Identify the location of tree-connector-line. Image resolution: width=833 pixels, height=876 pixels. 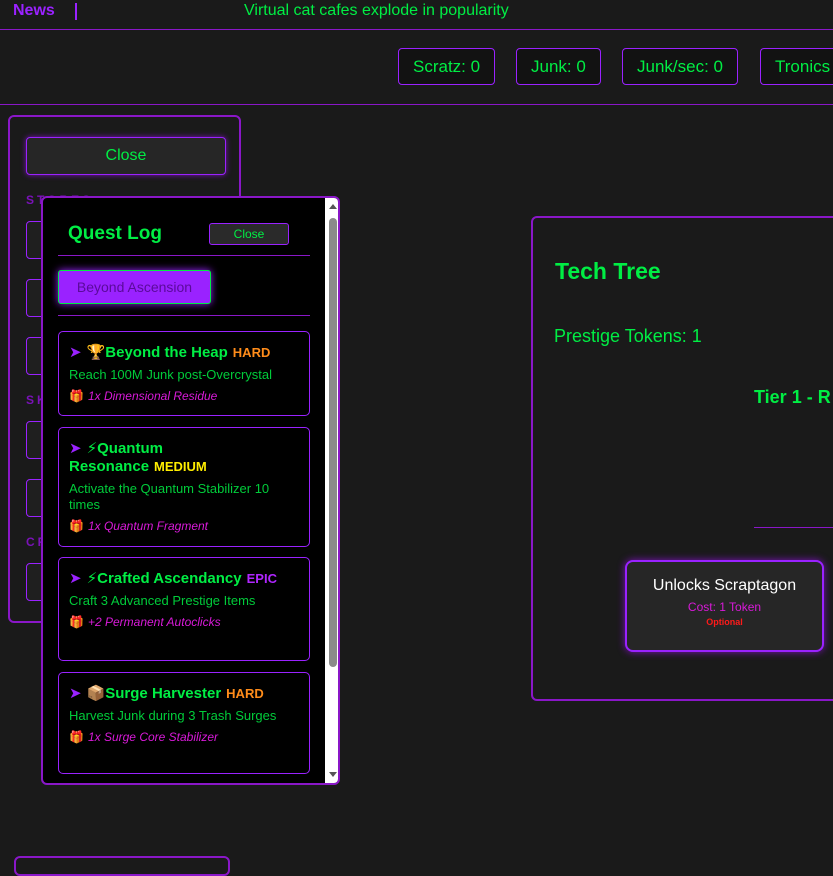
(793, 527).